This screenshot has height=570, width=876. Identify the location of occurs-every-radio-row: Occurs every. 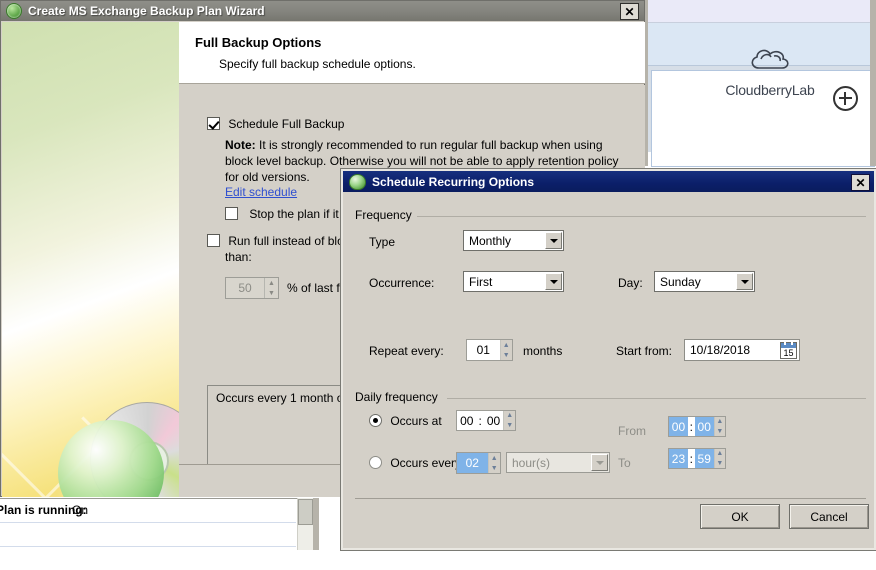
(415, 463).